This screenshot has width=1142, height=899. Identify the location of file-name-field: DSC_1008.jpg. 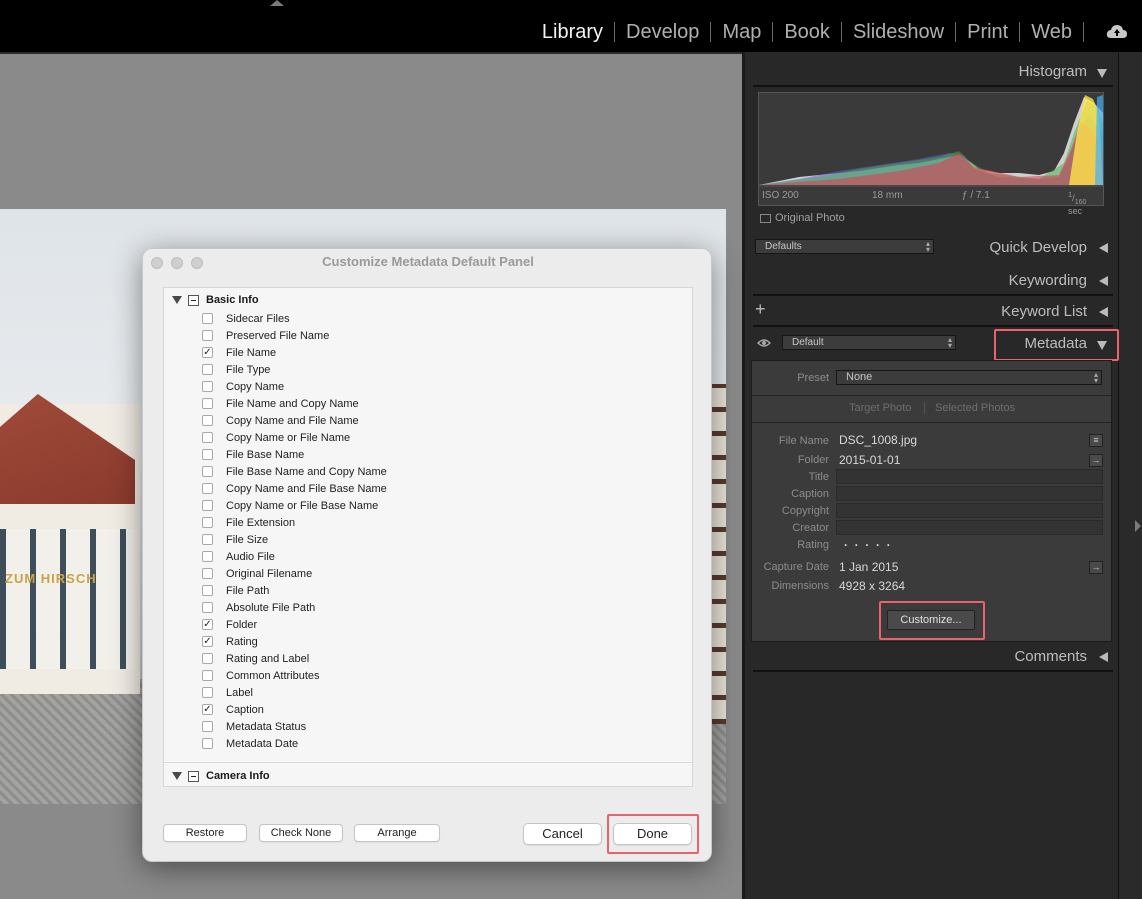
(961, 440).